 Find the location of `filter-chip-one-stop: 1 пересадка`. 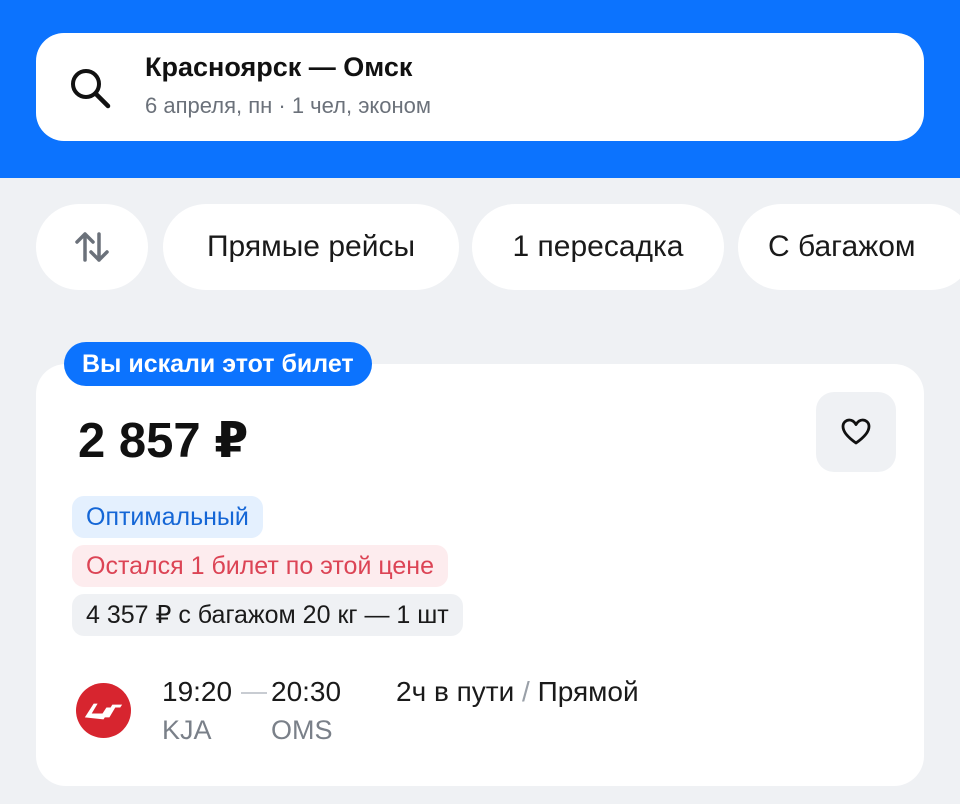

filter-chip-one-stop: 1 пересадка is located at coordinates (598, 247).